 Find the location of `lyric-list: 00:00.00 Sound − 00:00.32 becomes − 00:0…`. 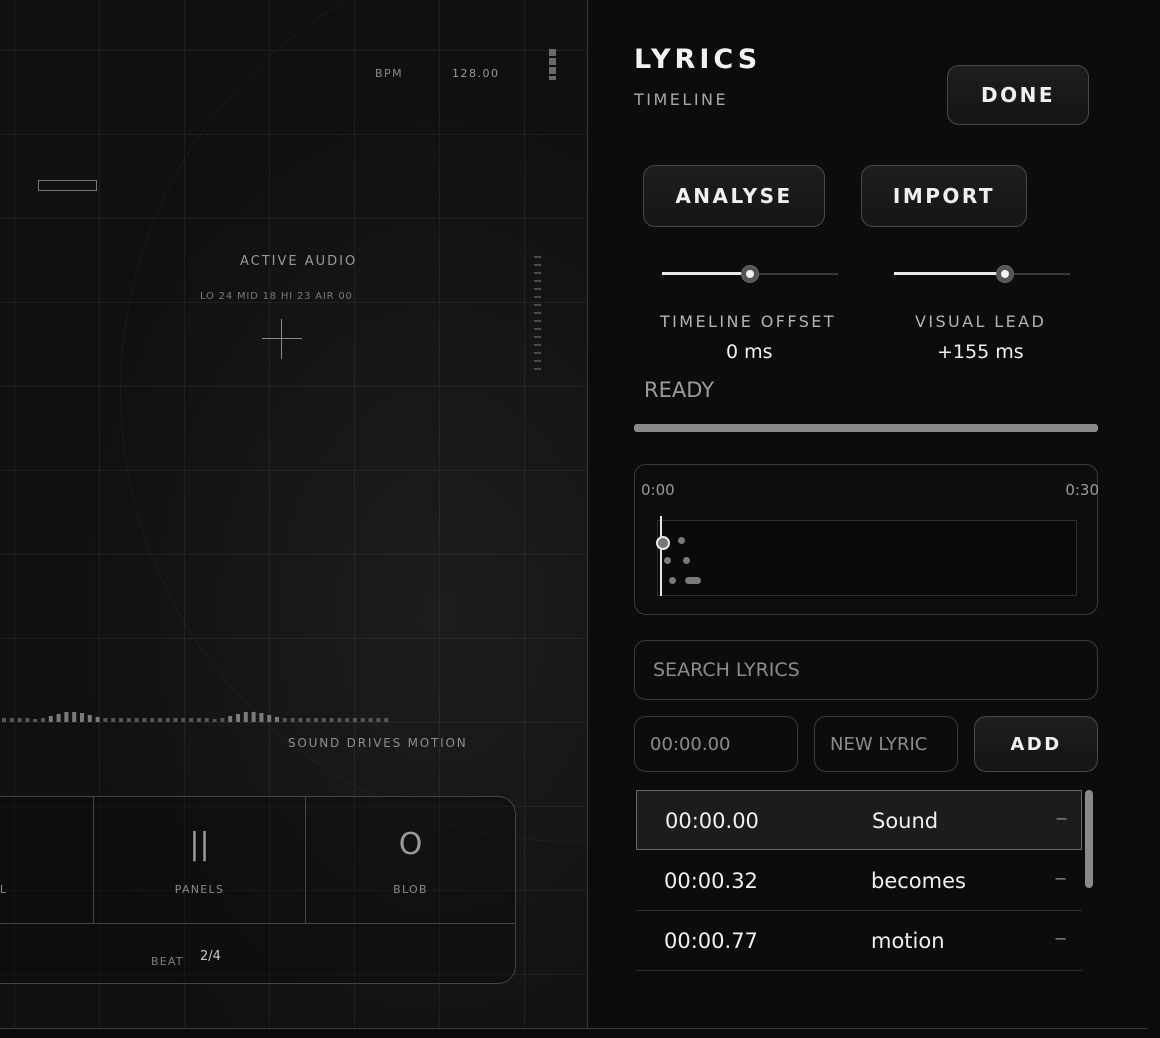

lyric-list: 00:00.00 Sound − 00:00.32 becomes − 00:0… is located at coordinates (861, 882).